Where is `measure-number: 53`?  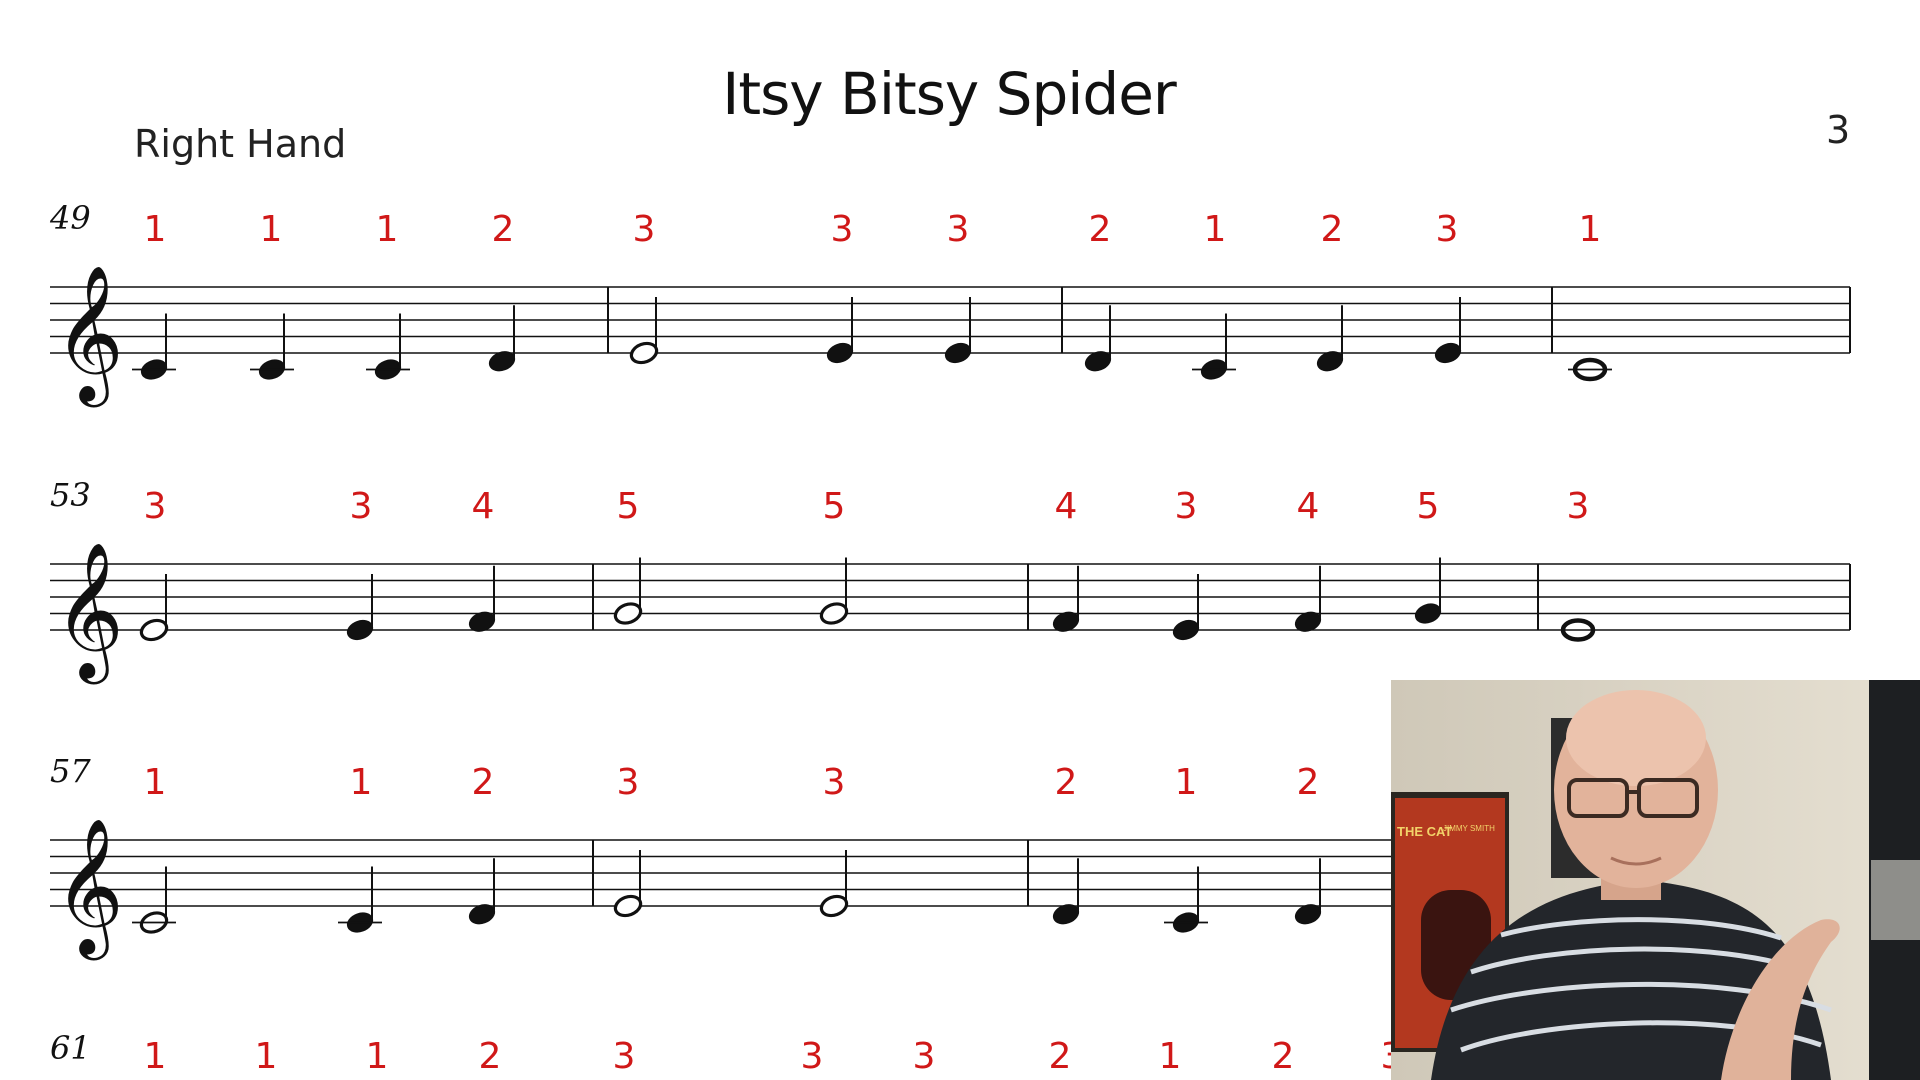 measure-number: 53 is located at coordinates (70, 495).